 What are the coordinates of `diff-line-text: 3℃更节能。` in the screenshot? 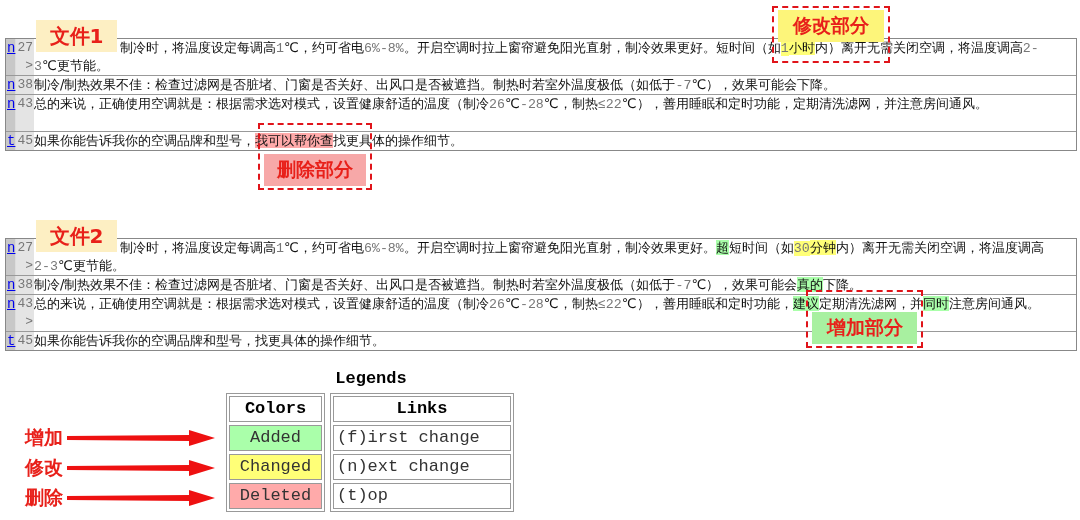 It's located at (71, 65).